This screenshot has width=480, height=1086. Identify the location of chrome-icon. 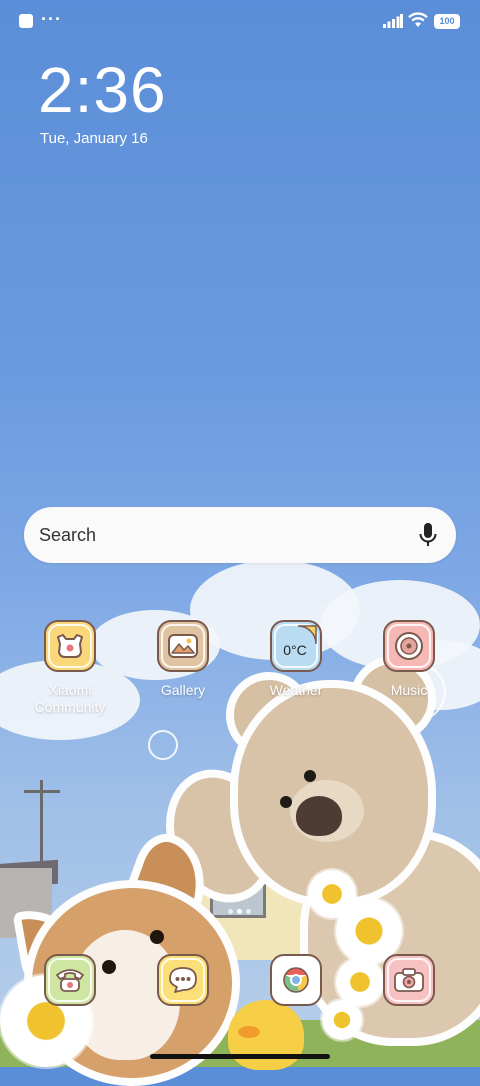
(296, 980).